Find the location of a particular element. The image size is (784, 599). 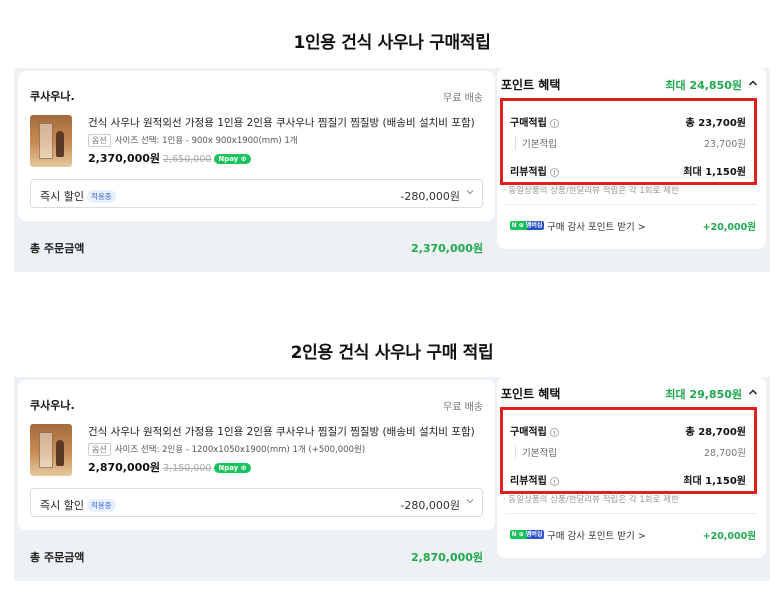

original-price: 3,150,000 is located at coordinates (187, 468).